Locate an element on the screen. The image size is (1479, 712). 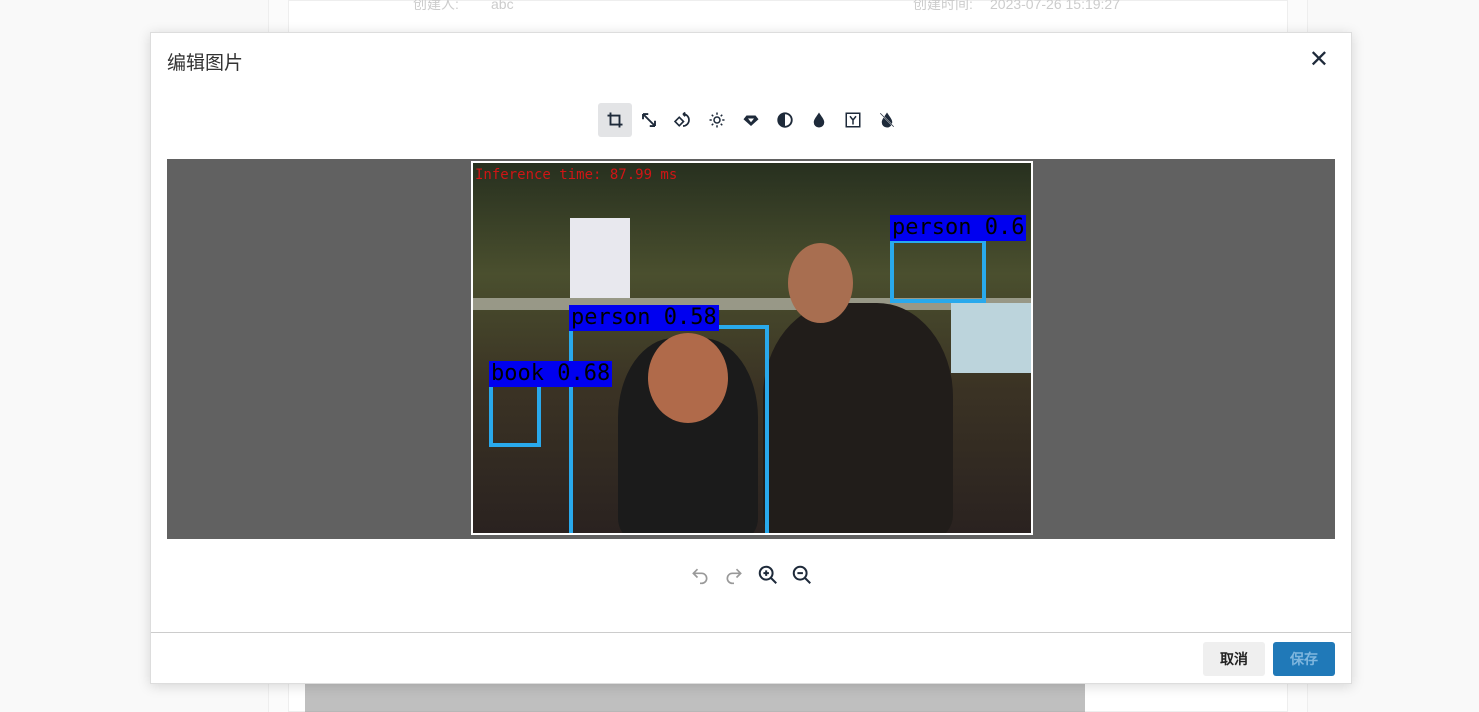
created-time-label: 创建时间: is located at coordinates (943, 6).